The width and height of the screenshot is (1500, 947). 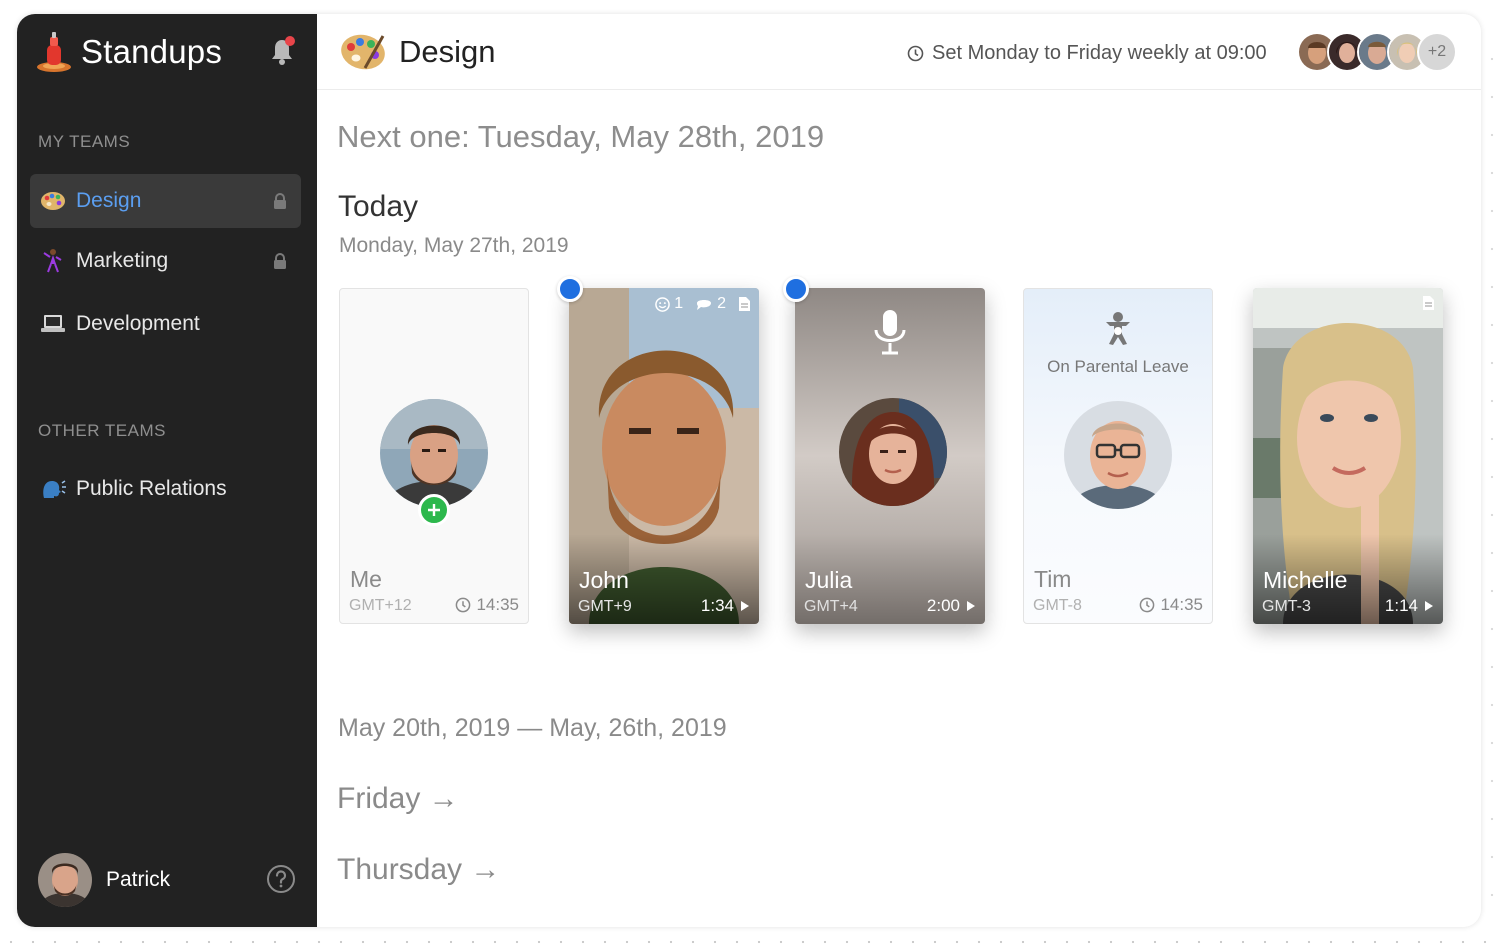 What do you see at coordinates (662, 304) in the screenshot?
I see `smiley-icon` at bounding box center [662, 304].